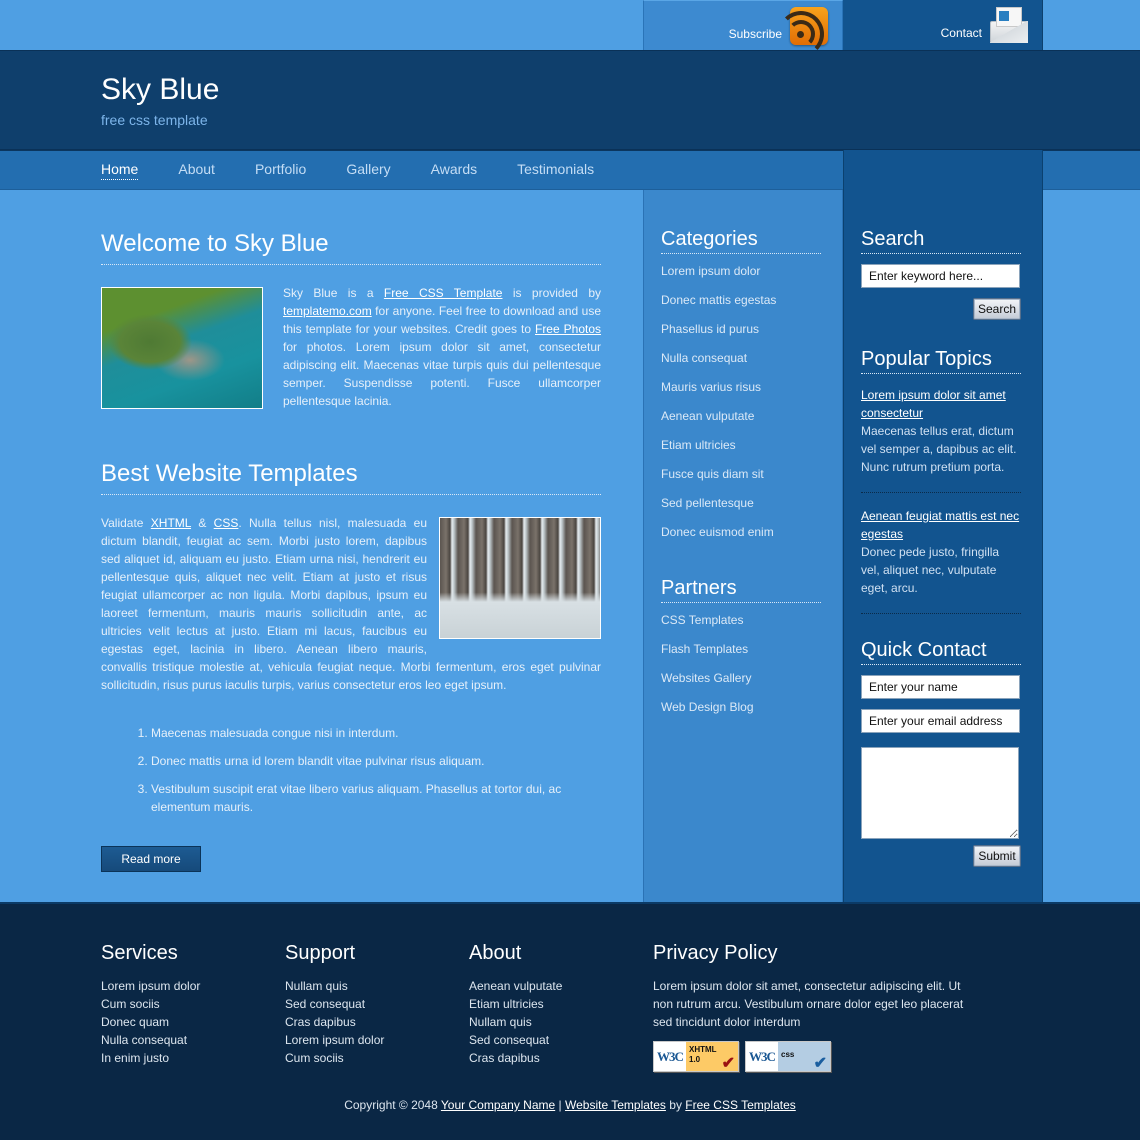  I want to click on footer-link: Aenean vulputate, so click(515, 986).